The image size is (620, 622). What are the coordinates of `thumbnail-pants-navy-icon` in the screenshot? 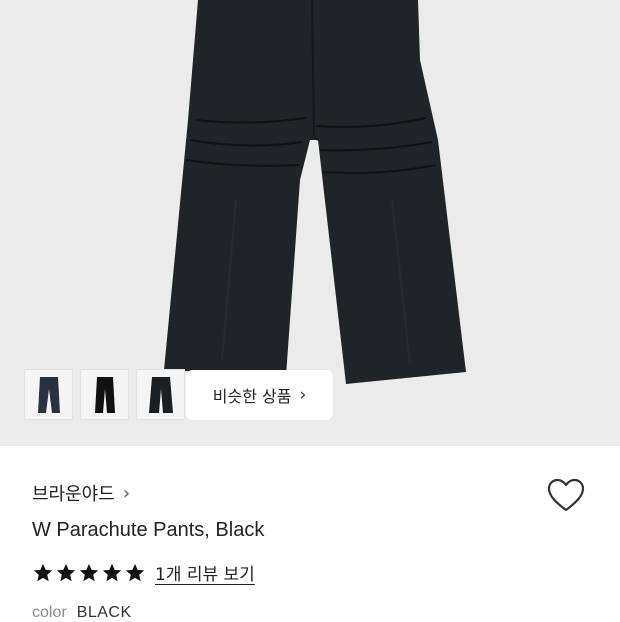 It's located at (48, 394).